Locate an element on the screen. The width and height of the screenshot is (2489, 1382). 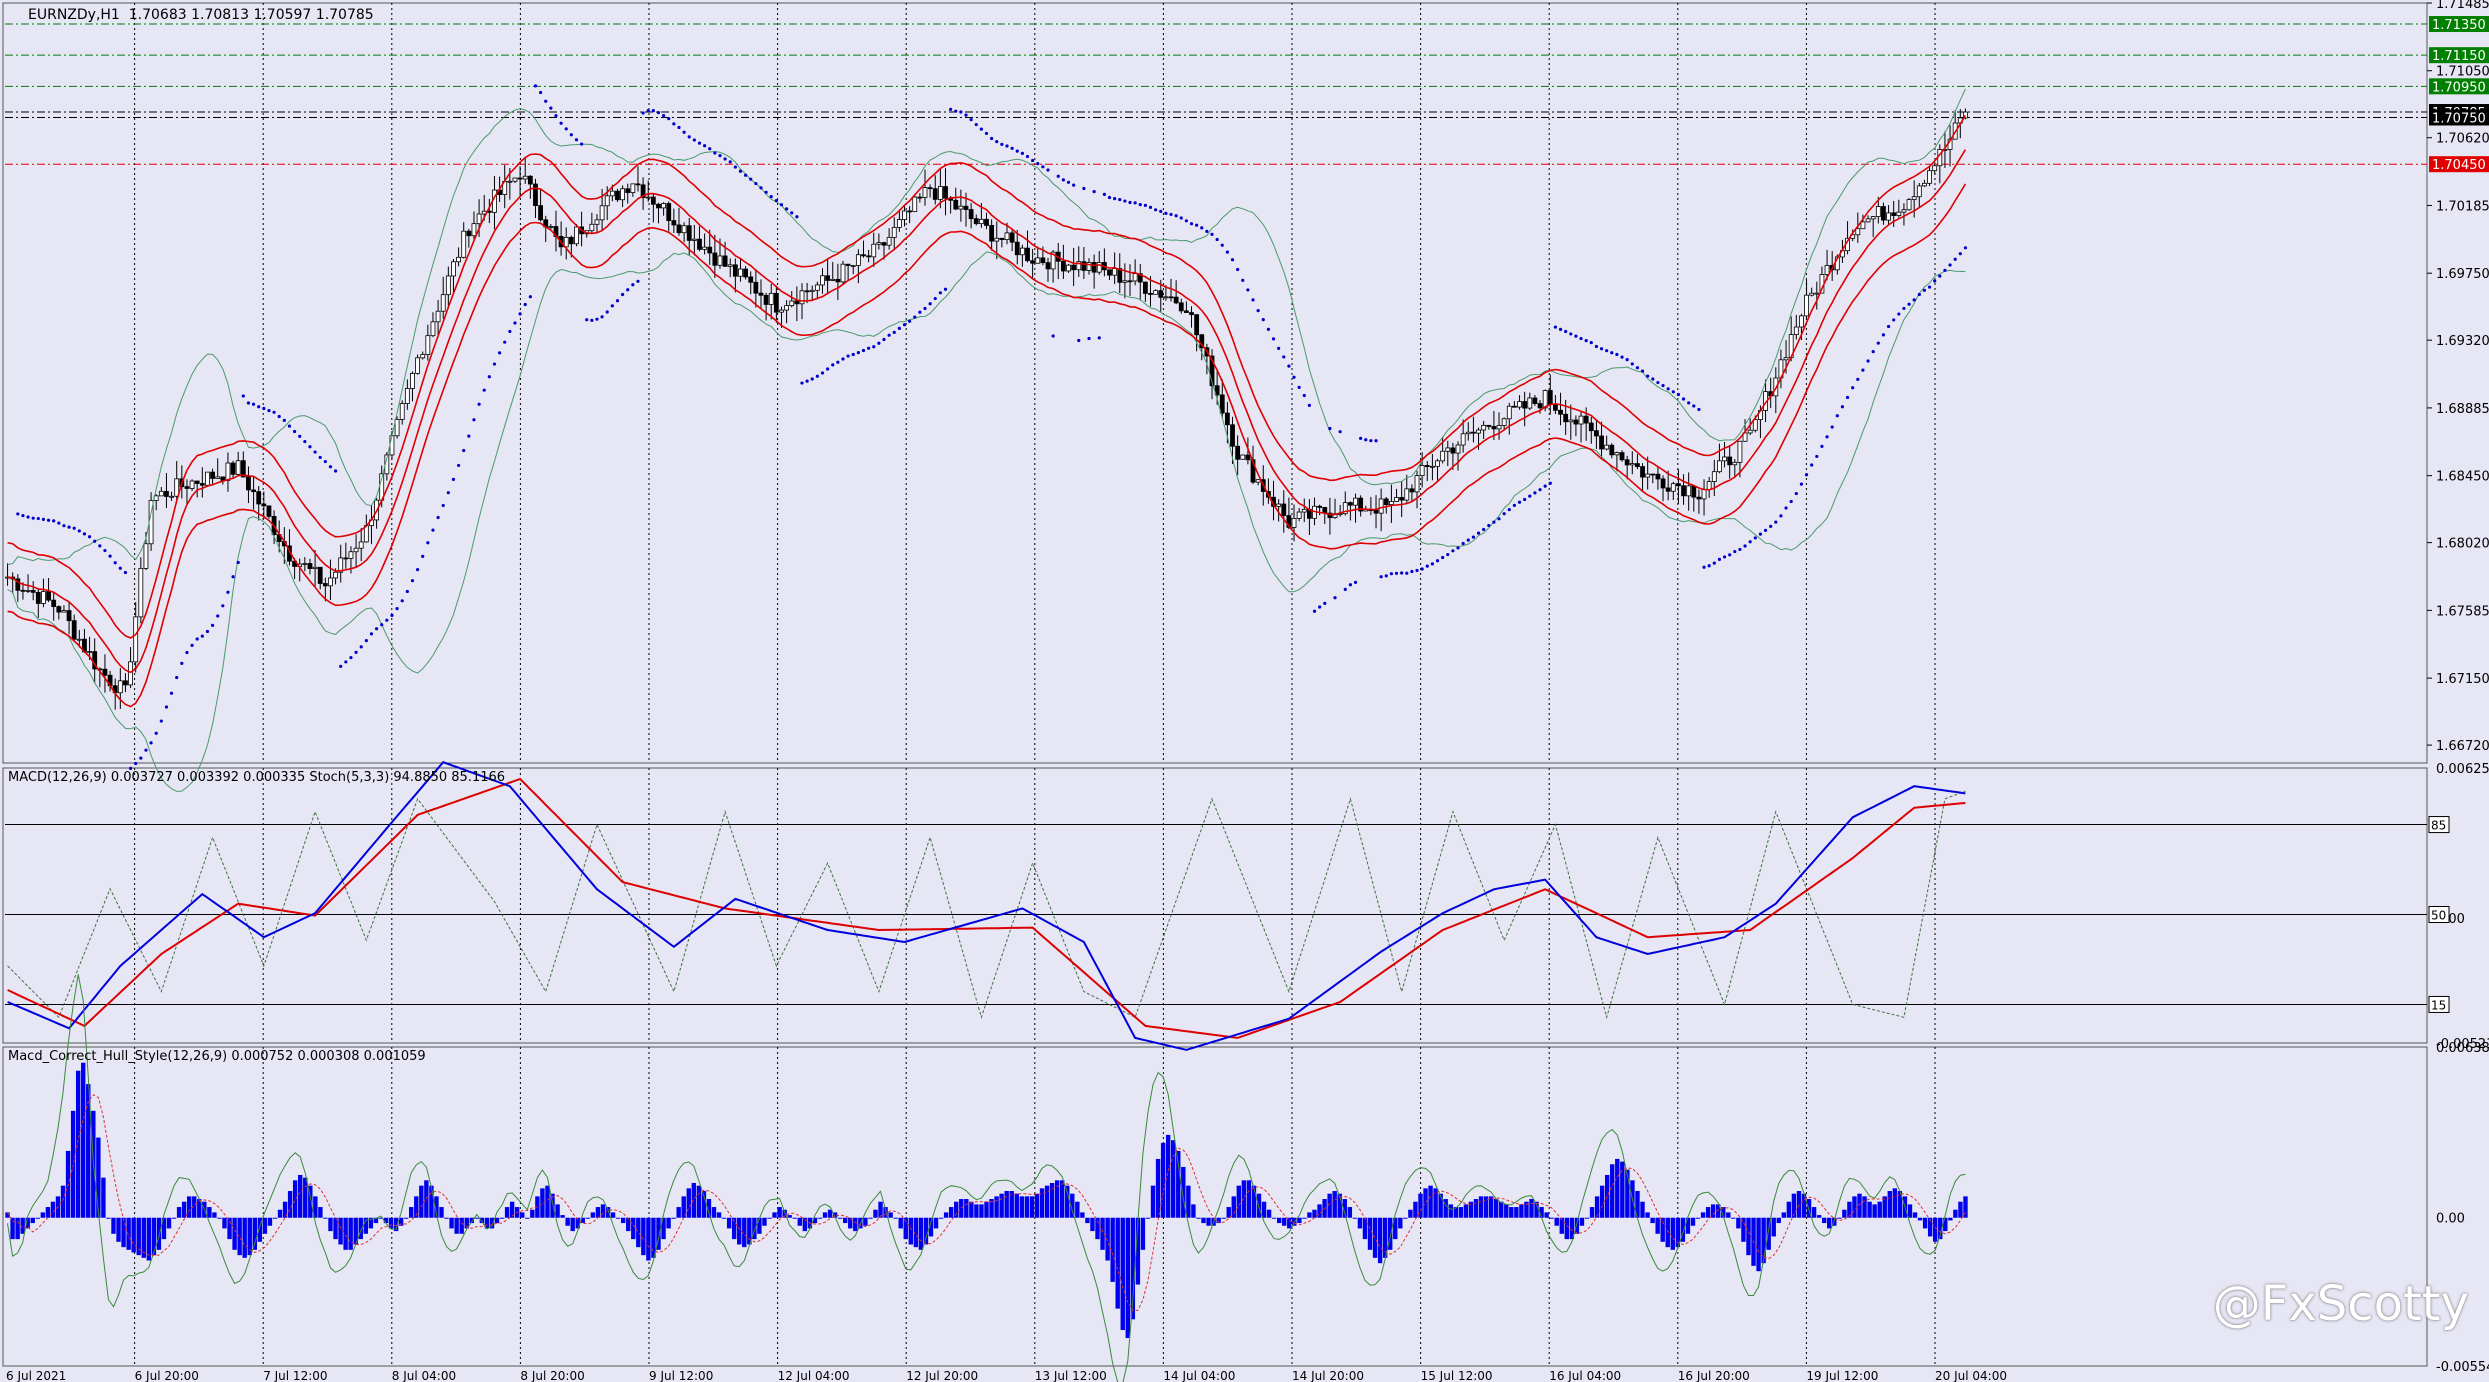
price-axis-label: 1.67585 is located at coordinates (2462, 611).